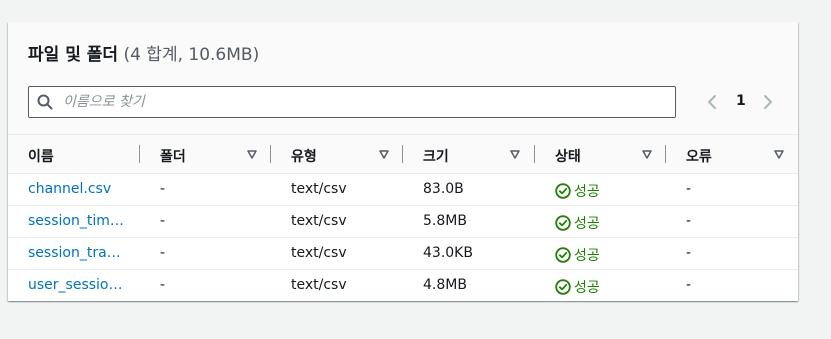 The height and width of the screenshot is (339, 831). What do you see at coordinates (363, 102) in the screenshot?
I see `search-input` at bounding box center [363, 102].